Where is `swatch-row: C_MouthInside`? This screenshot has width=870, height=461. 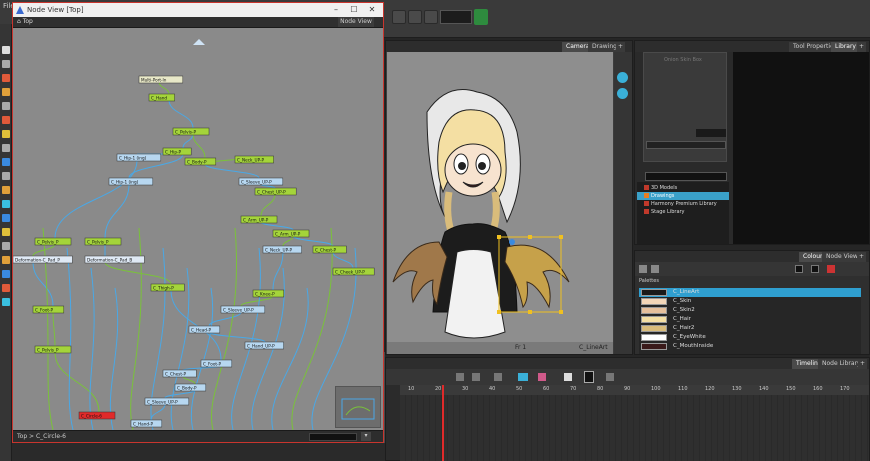 swatch-row: C_MouthInside is located at coordinates (750, 346).